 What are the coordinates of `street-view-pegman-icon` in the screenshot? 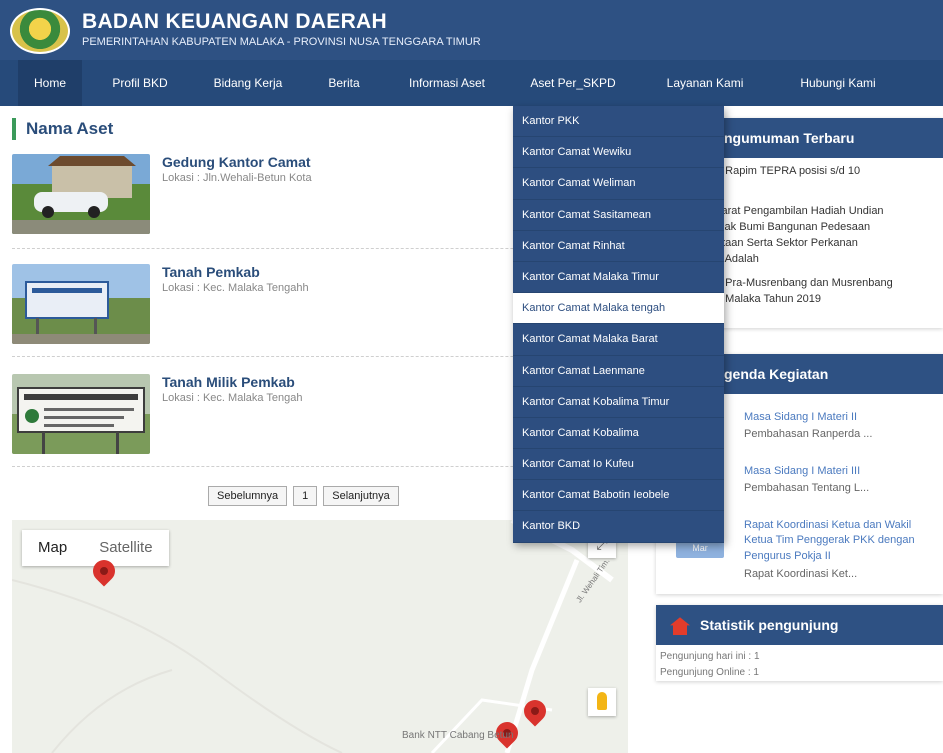 It's located at (602, 702).